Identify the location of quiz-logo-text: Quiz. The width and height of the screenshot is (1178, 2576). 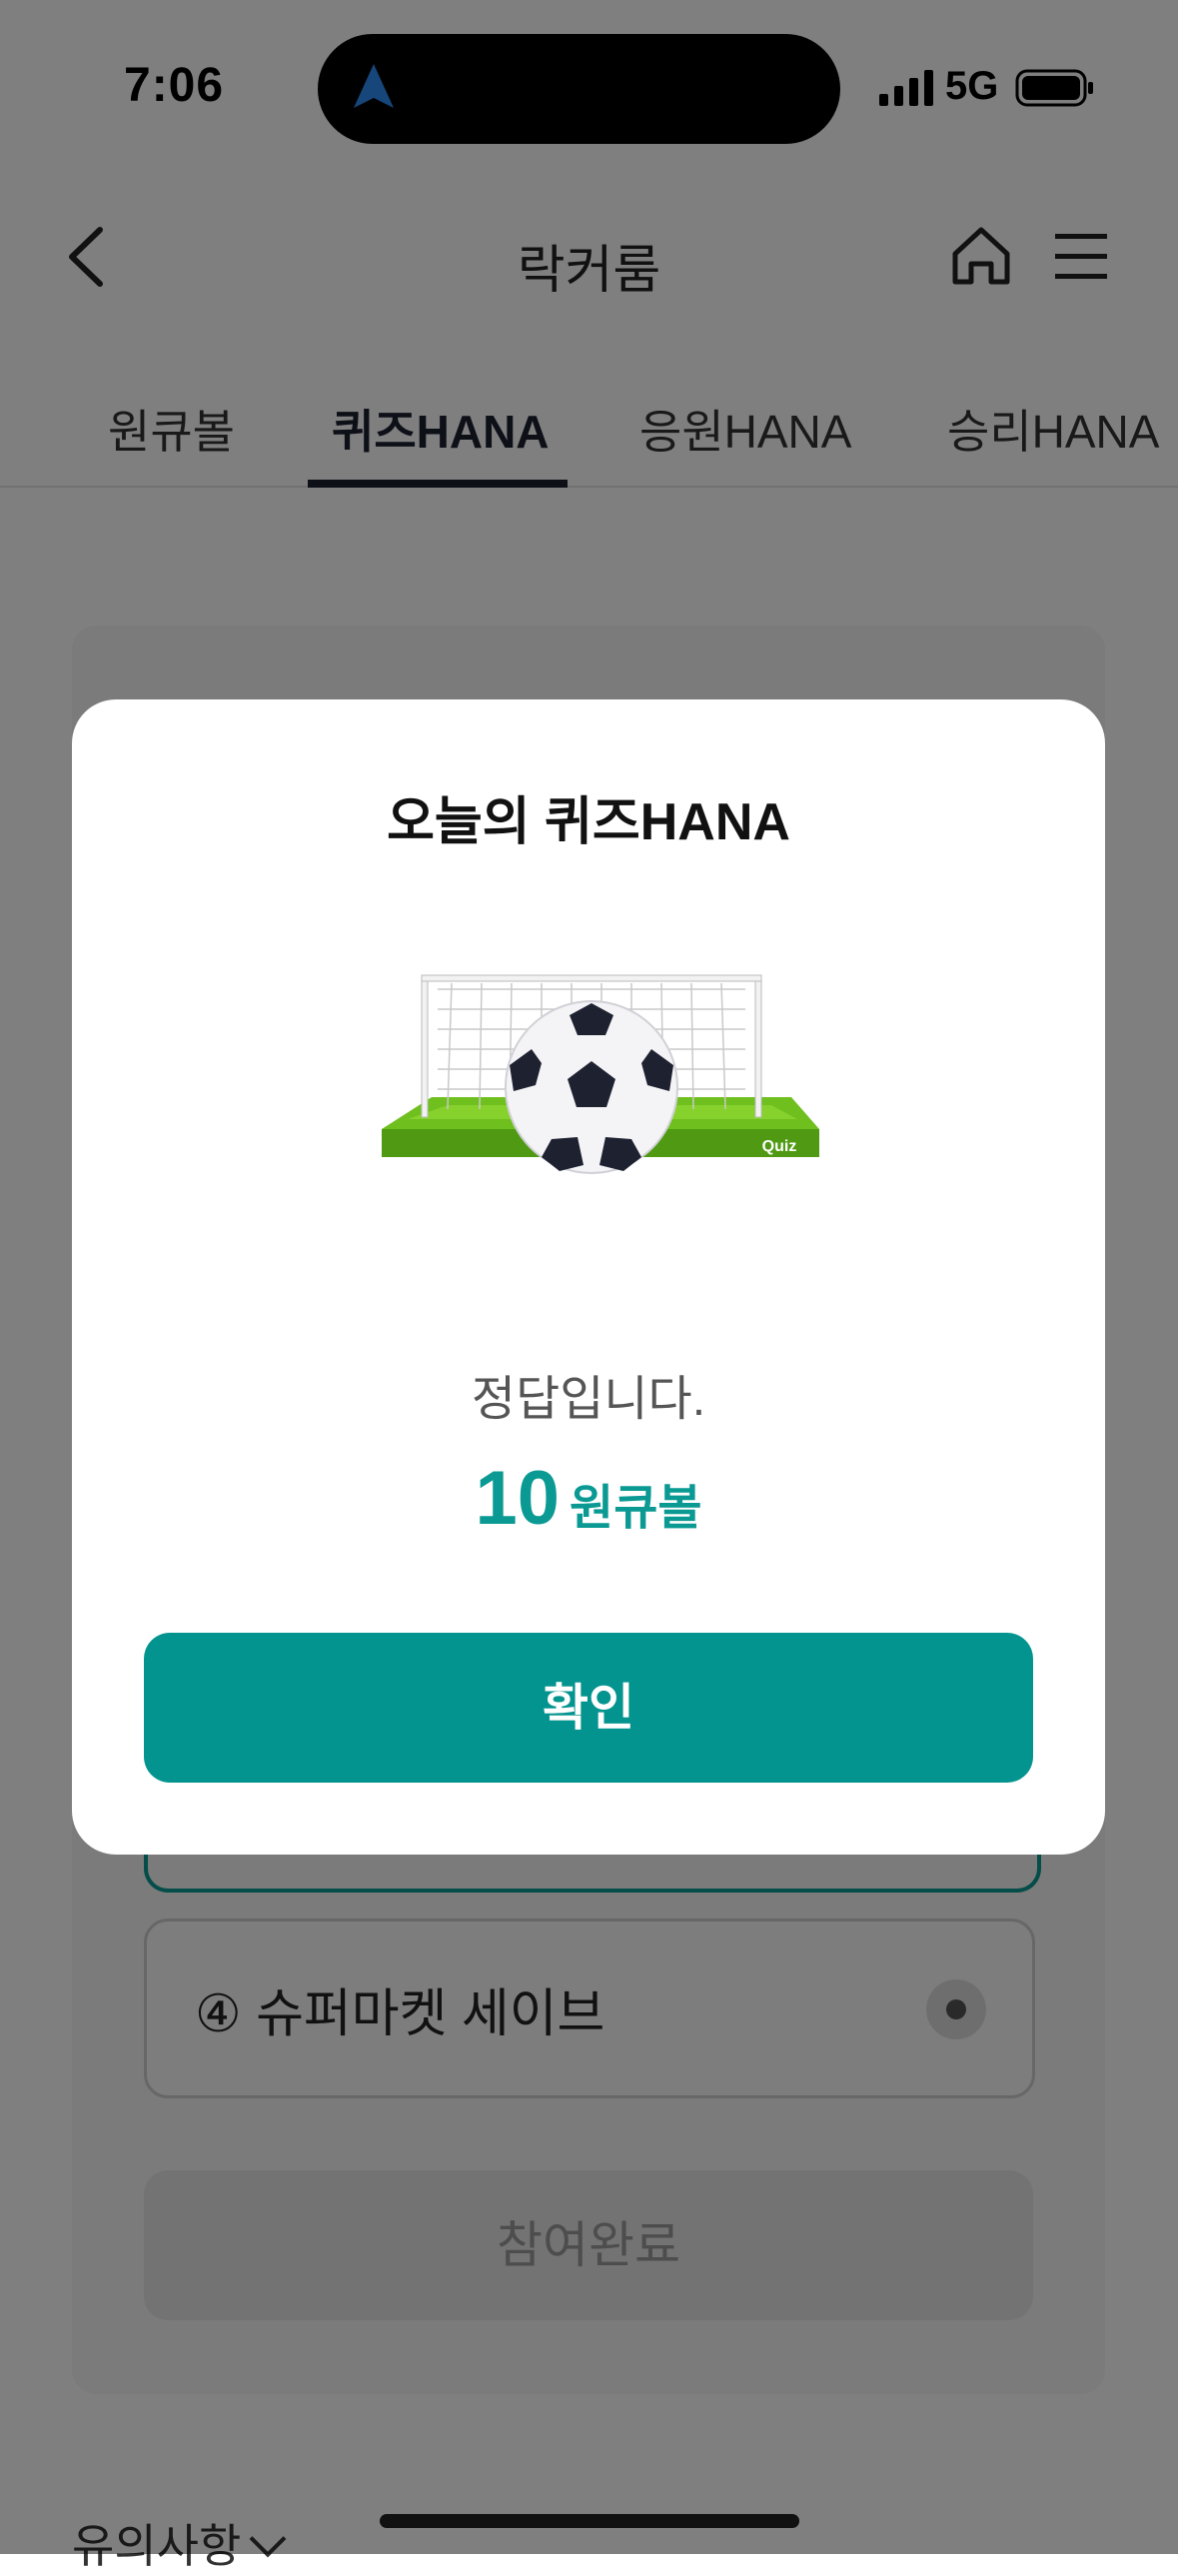
(779, 1146).